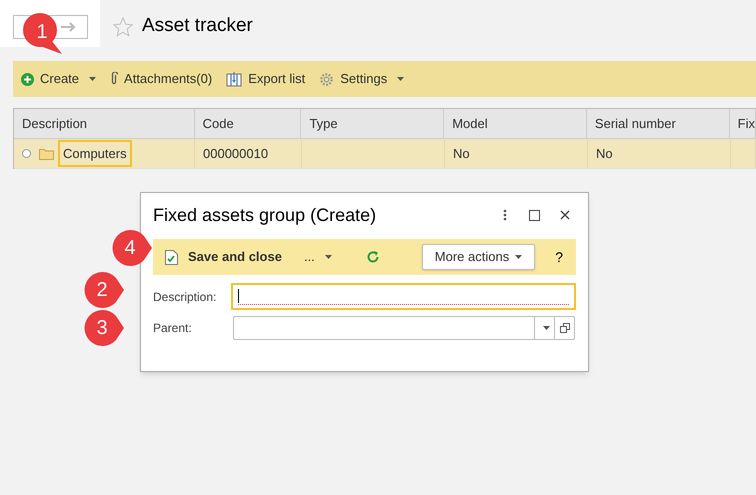 The height and width of the screenshot is (495, 756). Describe the element at coordinates (95, 154) in the screenshot. I see `table-cell: Computers` at that location.